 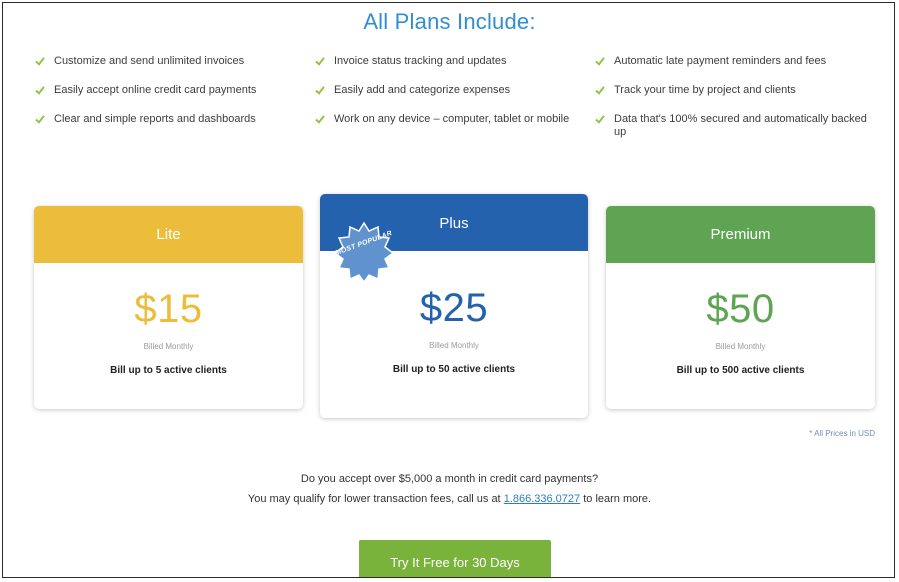 I want to click on page-title: All Plans Include:, so click(x=449, y=21).